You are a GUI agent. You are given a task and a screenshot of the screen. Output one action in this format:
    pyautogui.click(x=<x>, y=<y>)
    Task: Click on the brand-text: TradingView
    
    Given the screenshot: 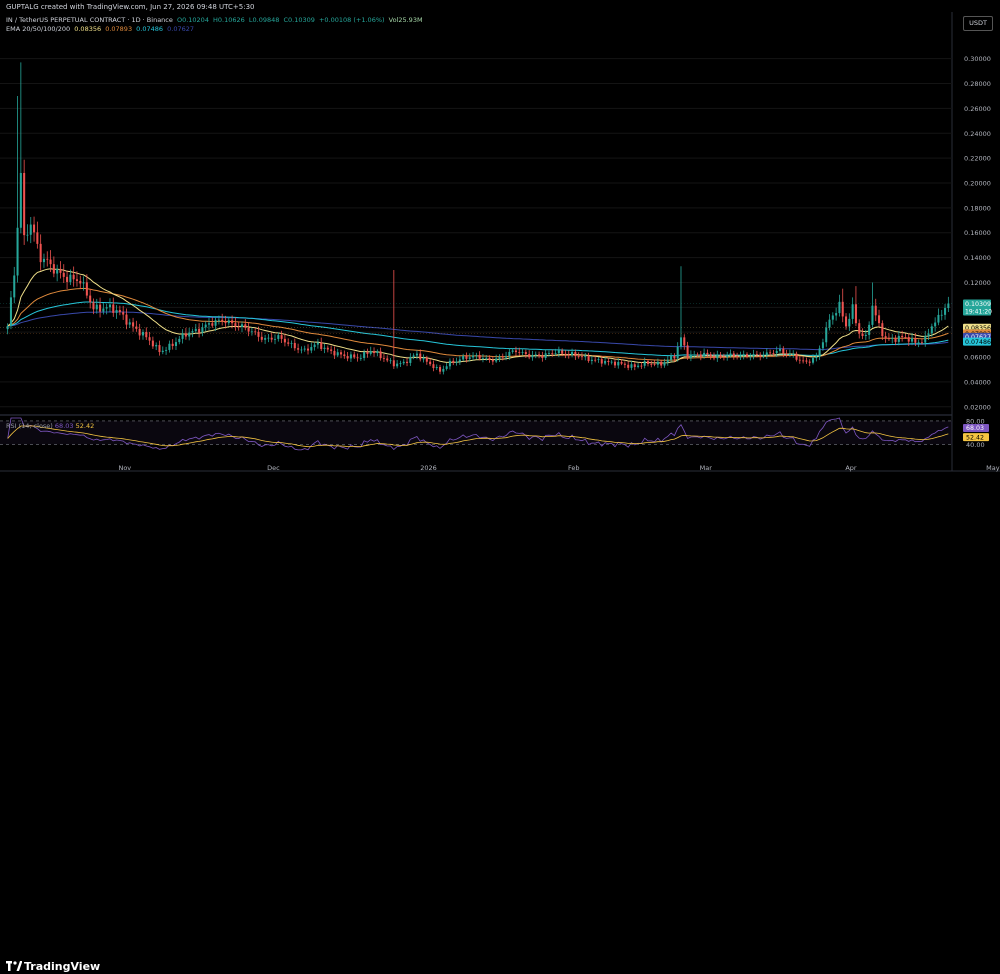 What is the action you would take?
    pyautogui.click(x=62, y=966)
    